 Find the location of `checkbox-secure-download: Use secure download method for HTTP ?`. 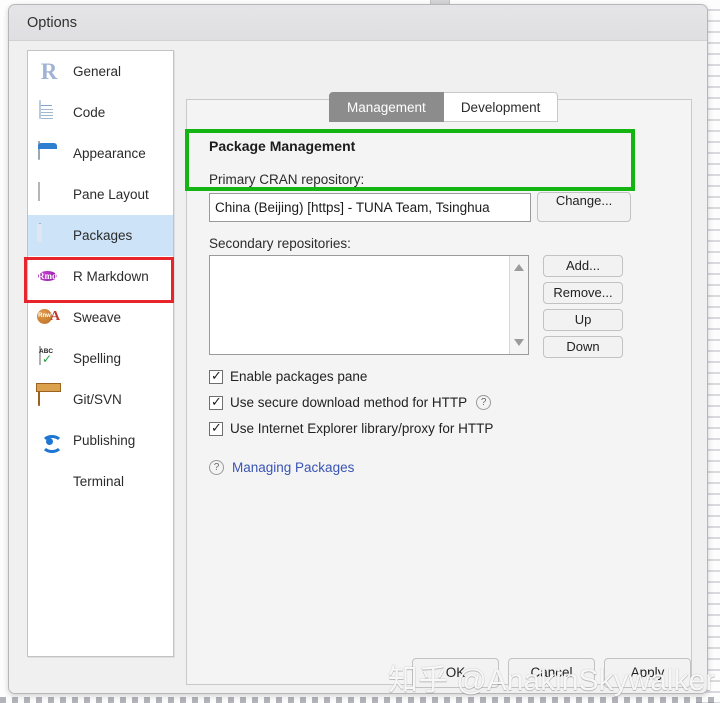

checkbox-secure-download: Use secure download method for HTTP ? is located at coordinates (439, 402).